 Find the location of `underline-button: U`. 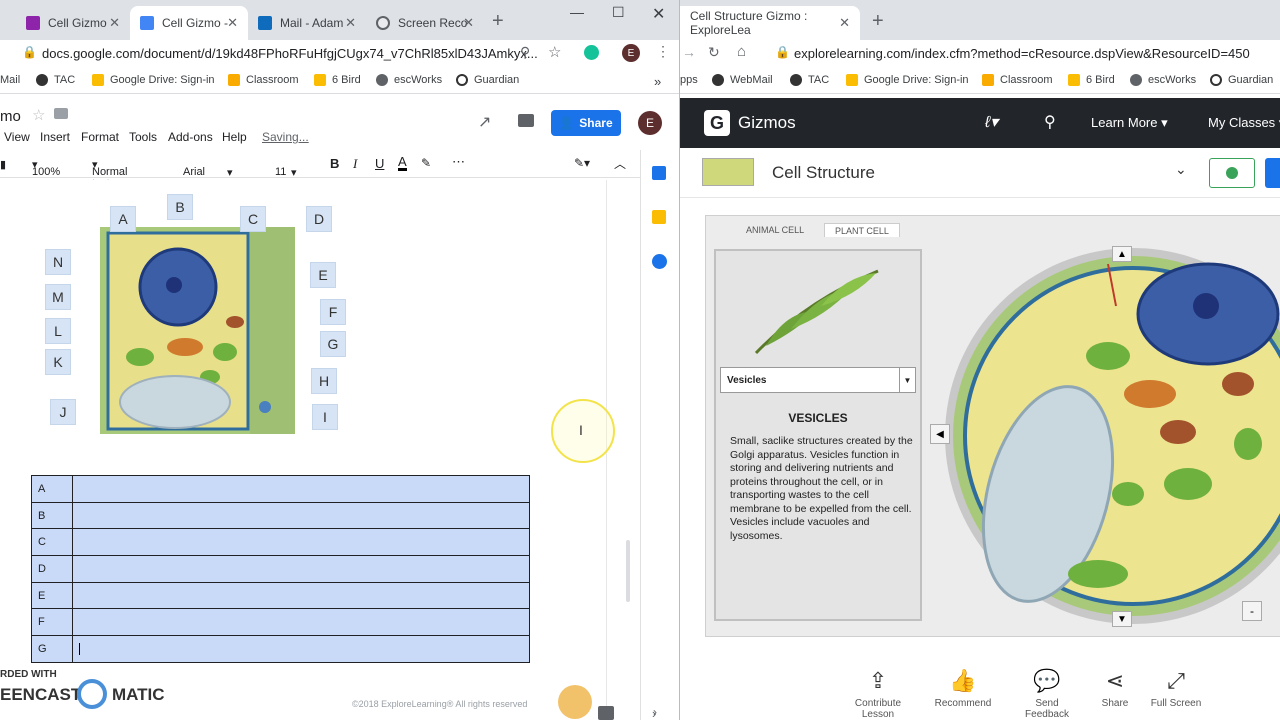

underline-button: U is located at coordinates (379, 163).